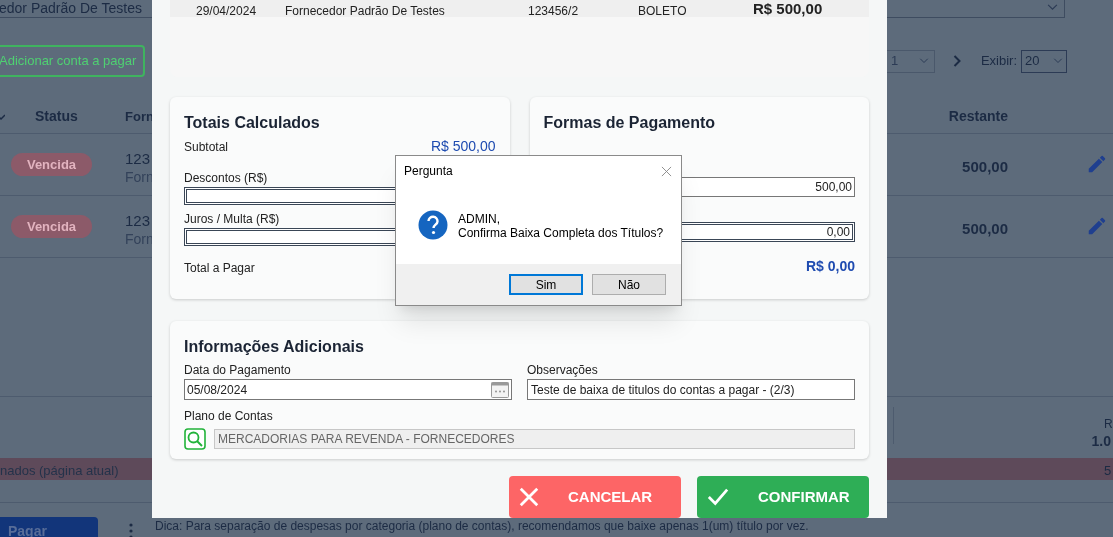 The height and width of the screenshot is (537, 1113). I want to click on table-cell-text: R$ 500,00, so click(788, 9).